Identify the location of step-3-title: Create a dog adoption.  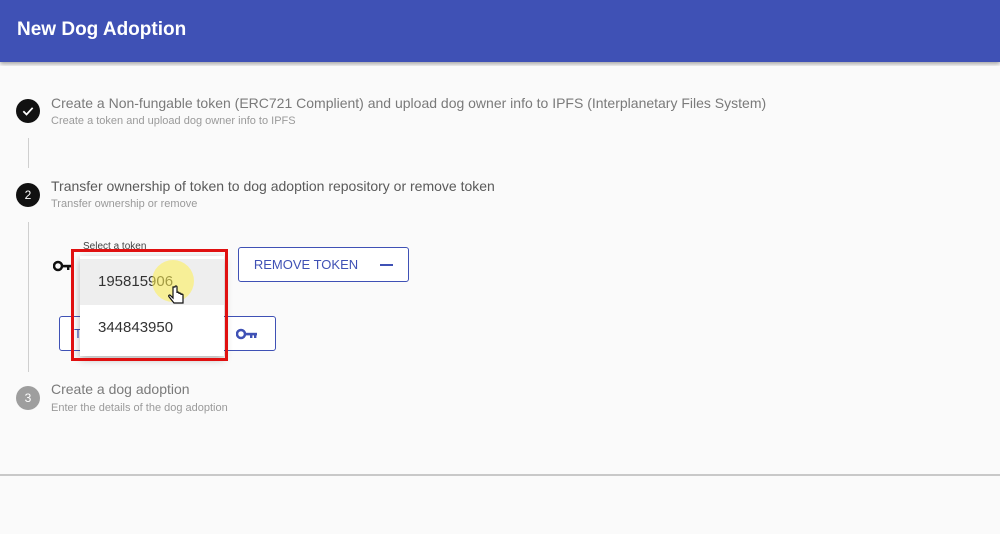
(120, 389).